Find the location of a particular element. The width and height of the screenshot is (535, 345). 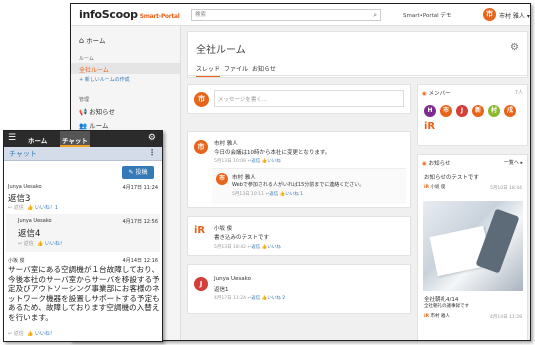

room-header: 全社ルーム ⚙ スレッド ファイル お知らせ is located at coordinates (357, 54).